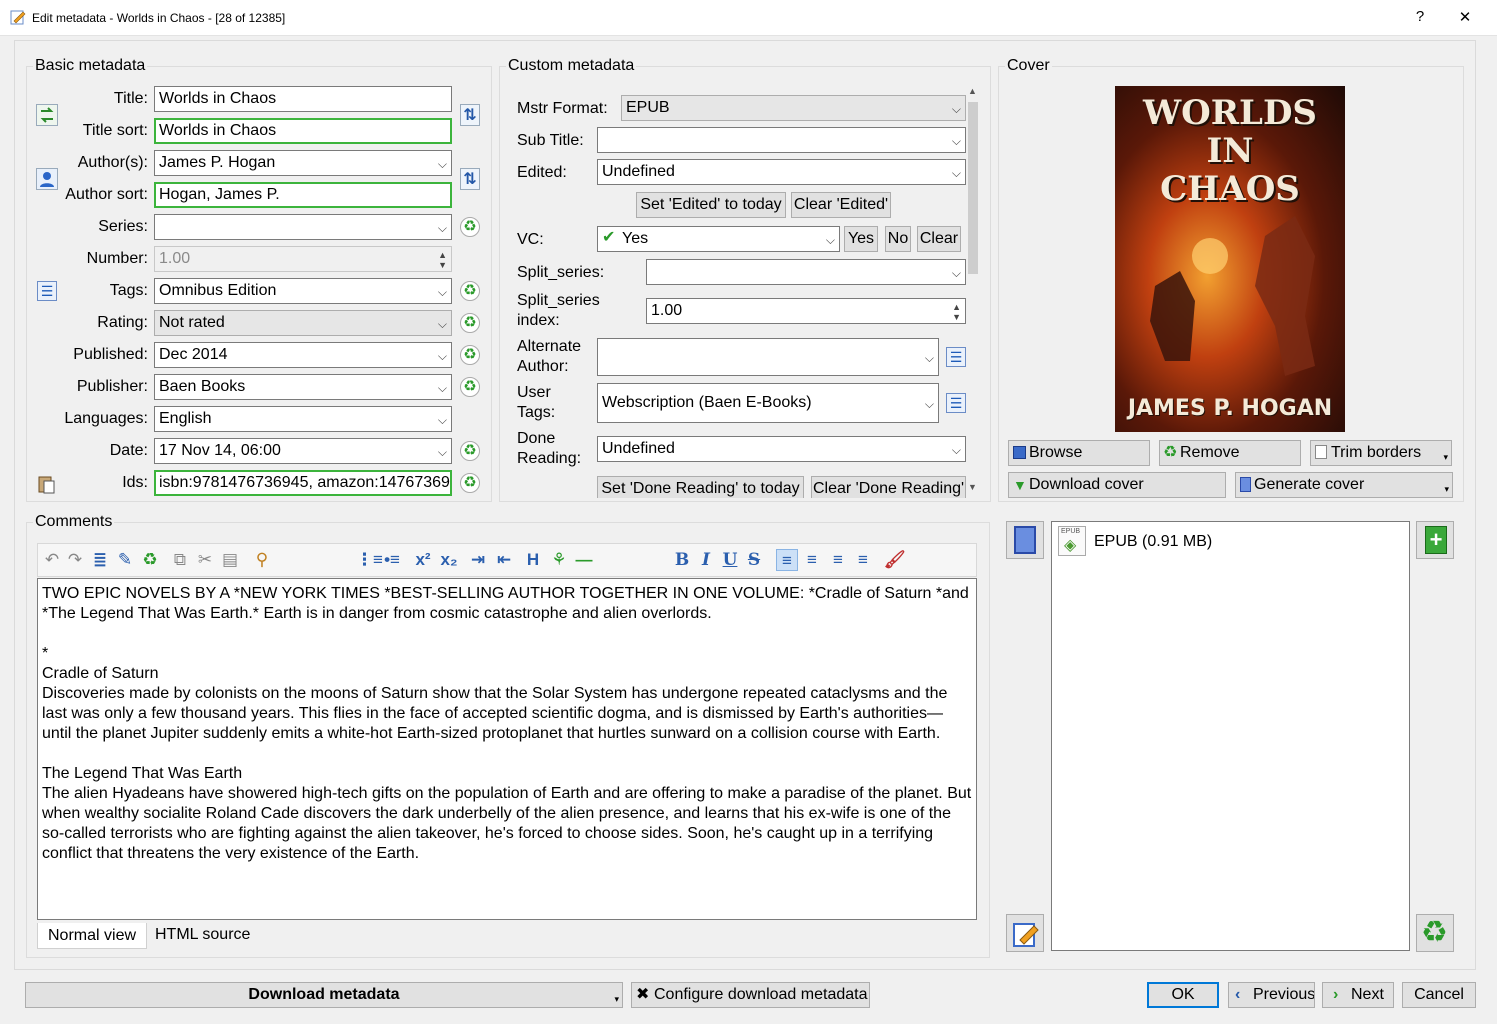 This screenshot has height=1024, width=1497. I want to click on underline-icon: U, so click(730, 560).